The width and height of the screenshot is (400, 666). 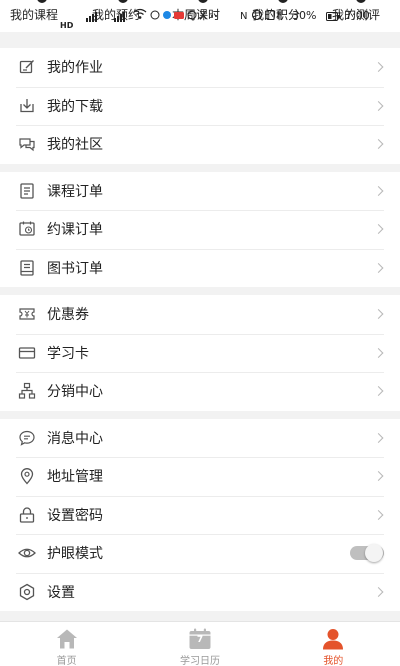 I want to click on user-icon, so click(x=333, y=639).